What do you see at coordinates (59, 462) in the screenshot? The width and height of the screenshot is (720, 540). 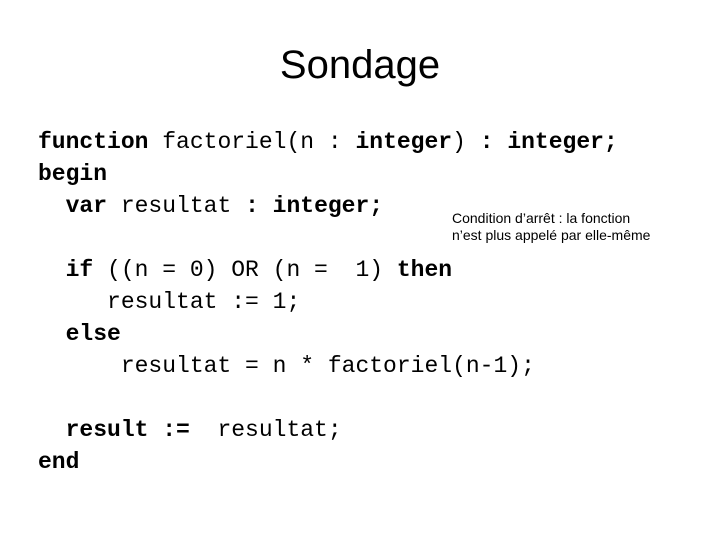 I see `code-keyword: end` at bounding box center [59, 462].